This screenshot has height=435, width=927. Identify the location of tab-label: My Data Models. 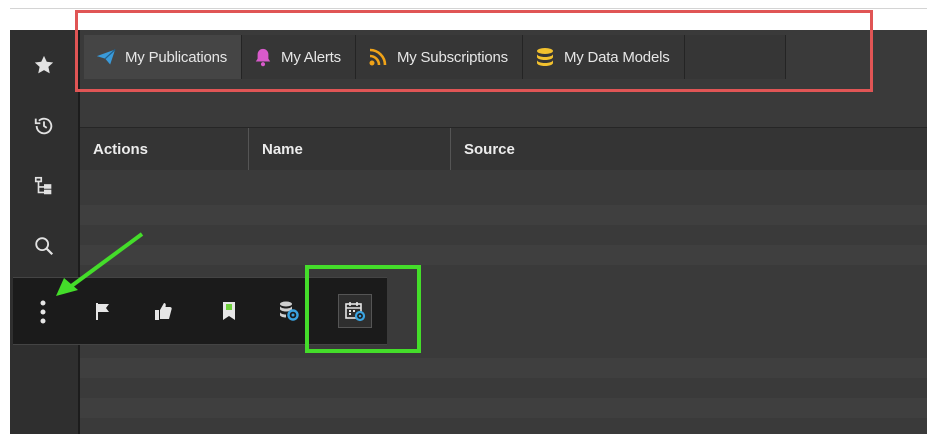
(616, 57).